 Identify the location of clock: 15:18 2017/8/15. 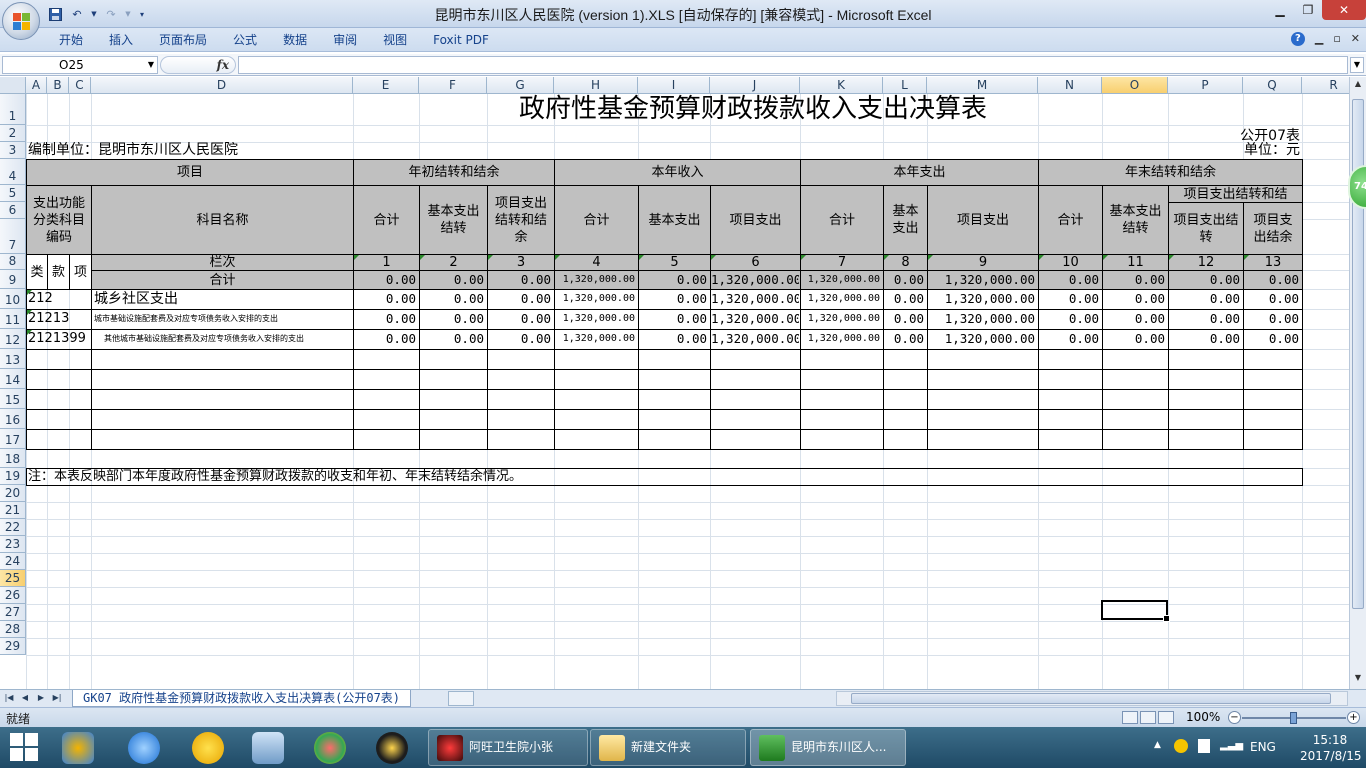
(1331, 748).